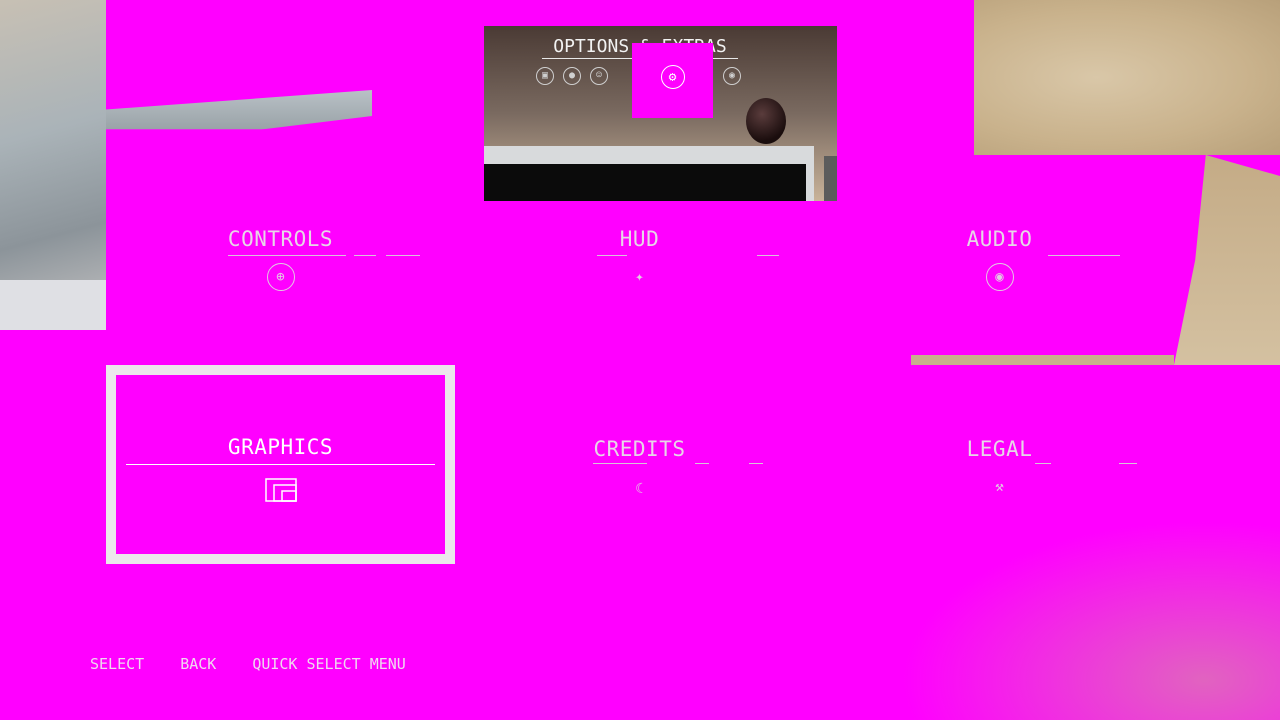 The height and width of the screenshot is (720, 1280). Describe the element at coordinates (53, 305) in the screenshot. I see `background-car-stripe` at that location.